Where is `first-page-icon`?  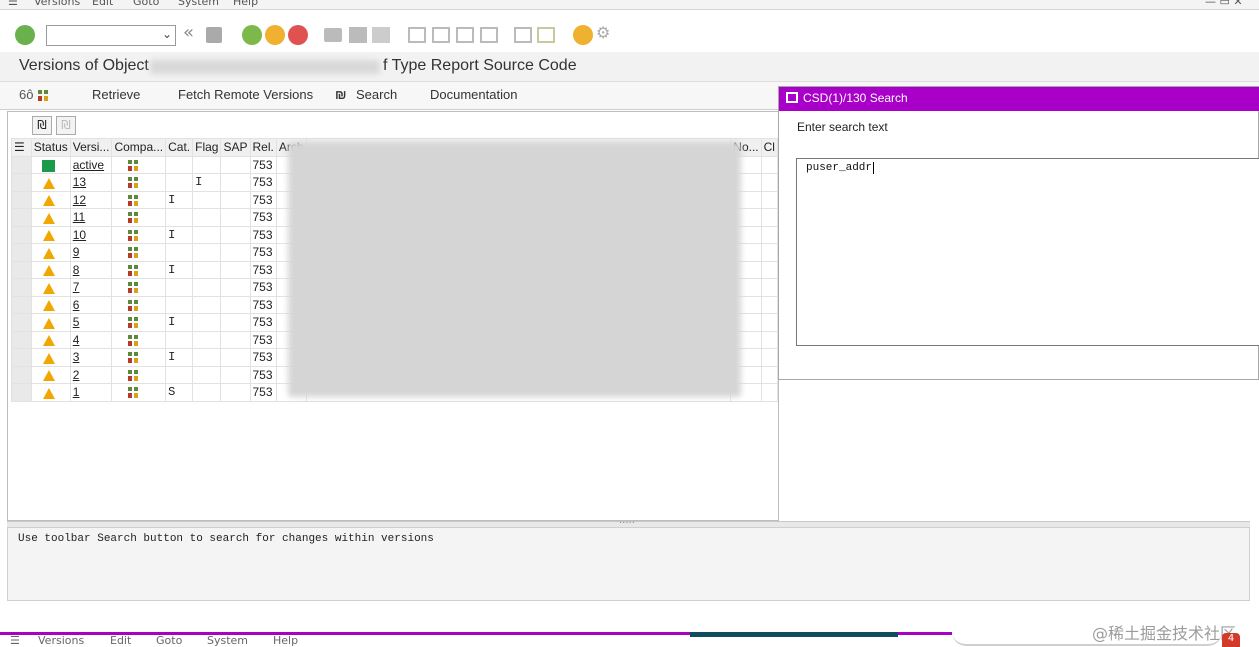
first-page-icon is located at coordinates (417, 35).